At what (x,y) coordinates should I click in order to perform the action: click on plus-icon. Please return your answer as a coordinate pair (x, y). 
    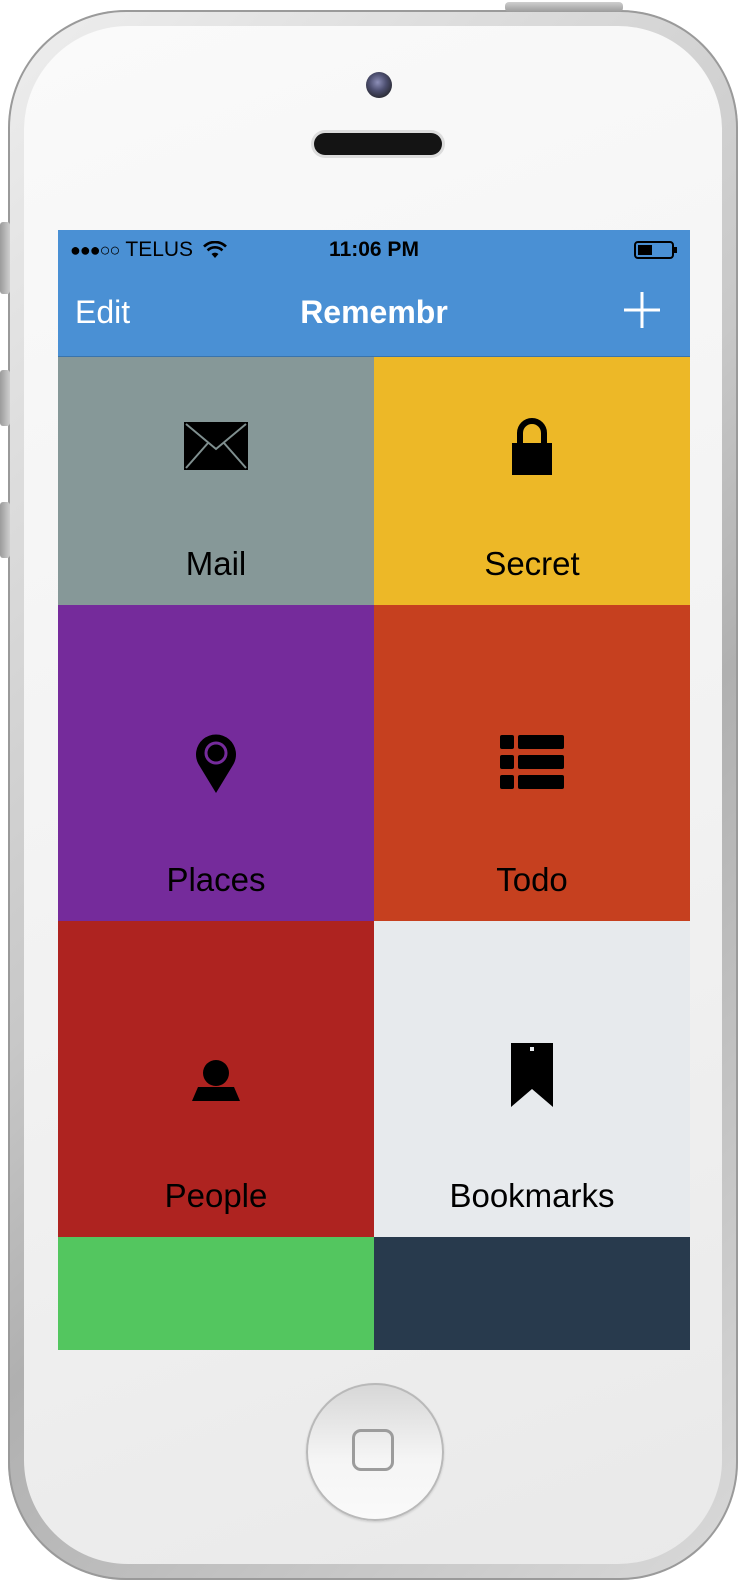
    Looking at the image, I should click on (642, 310).